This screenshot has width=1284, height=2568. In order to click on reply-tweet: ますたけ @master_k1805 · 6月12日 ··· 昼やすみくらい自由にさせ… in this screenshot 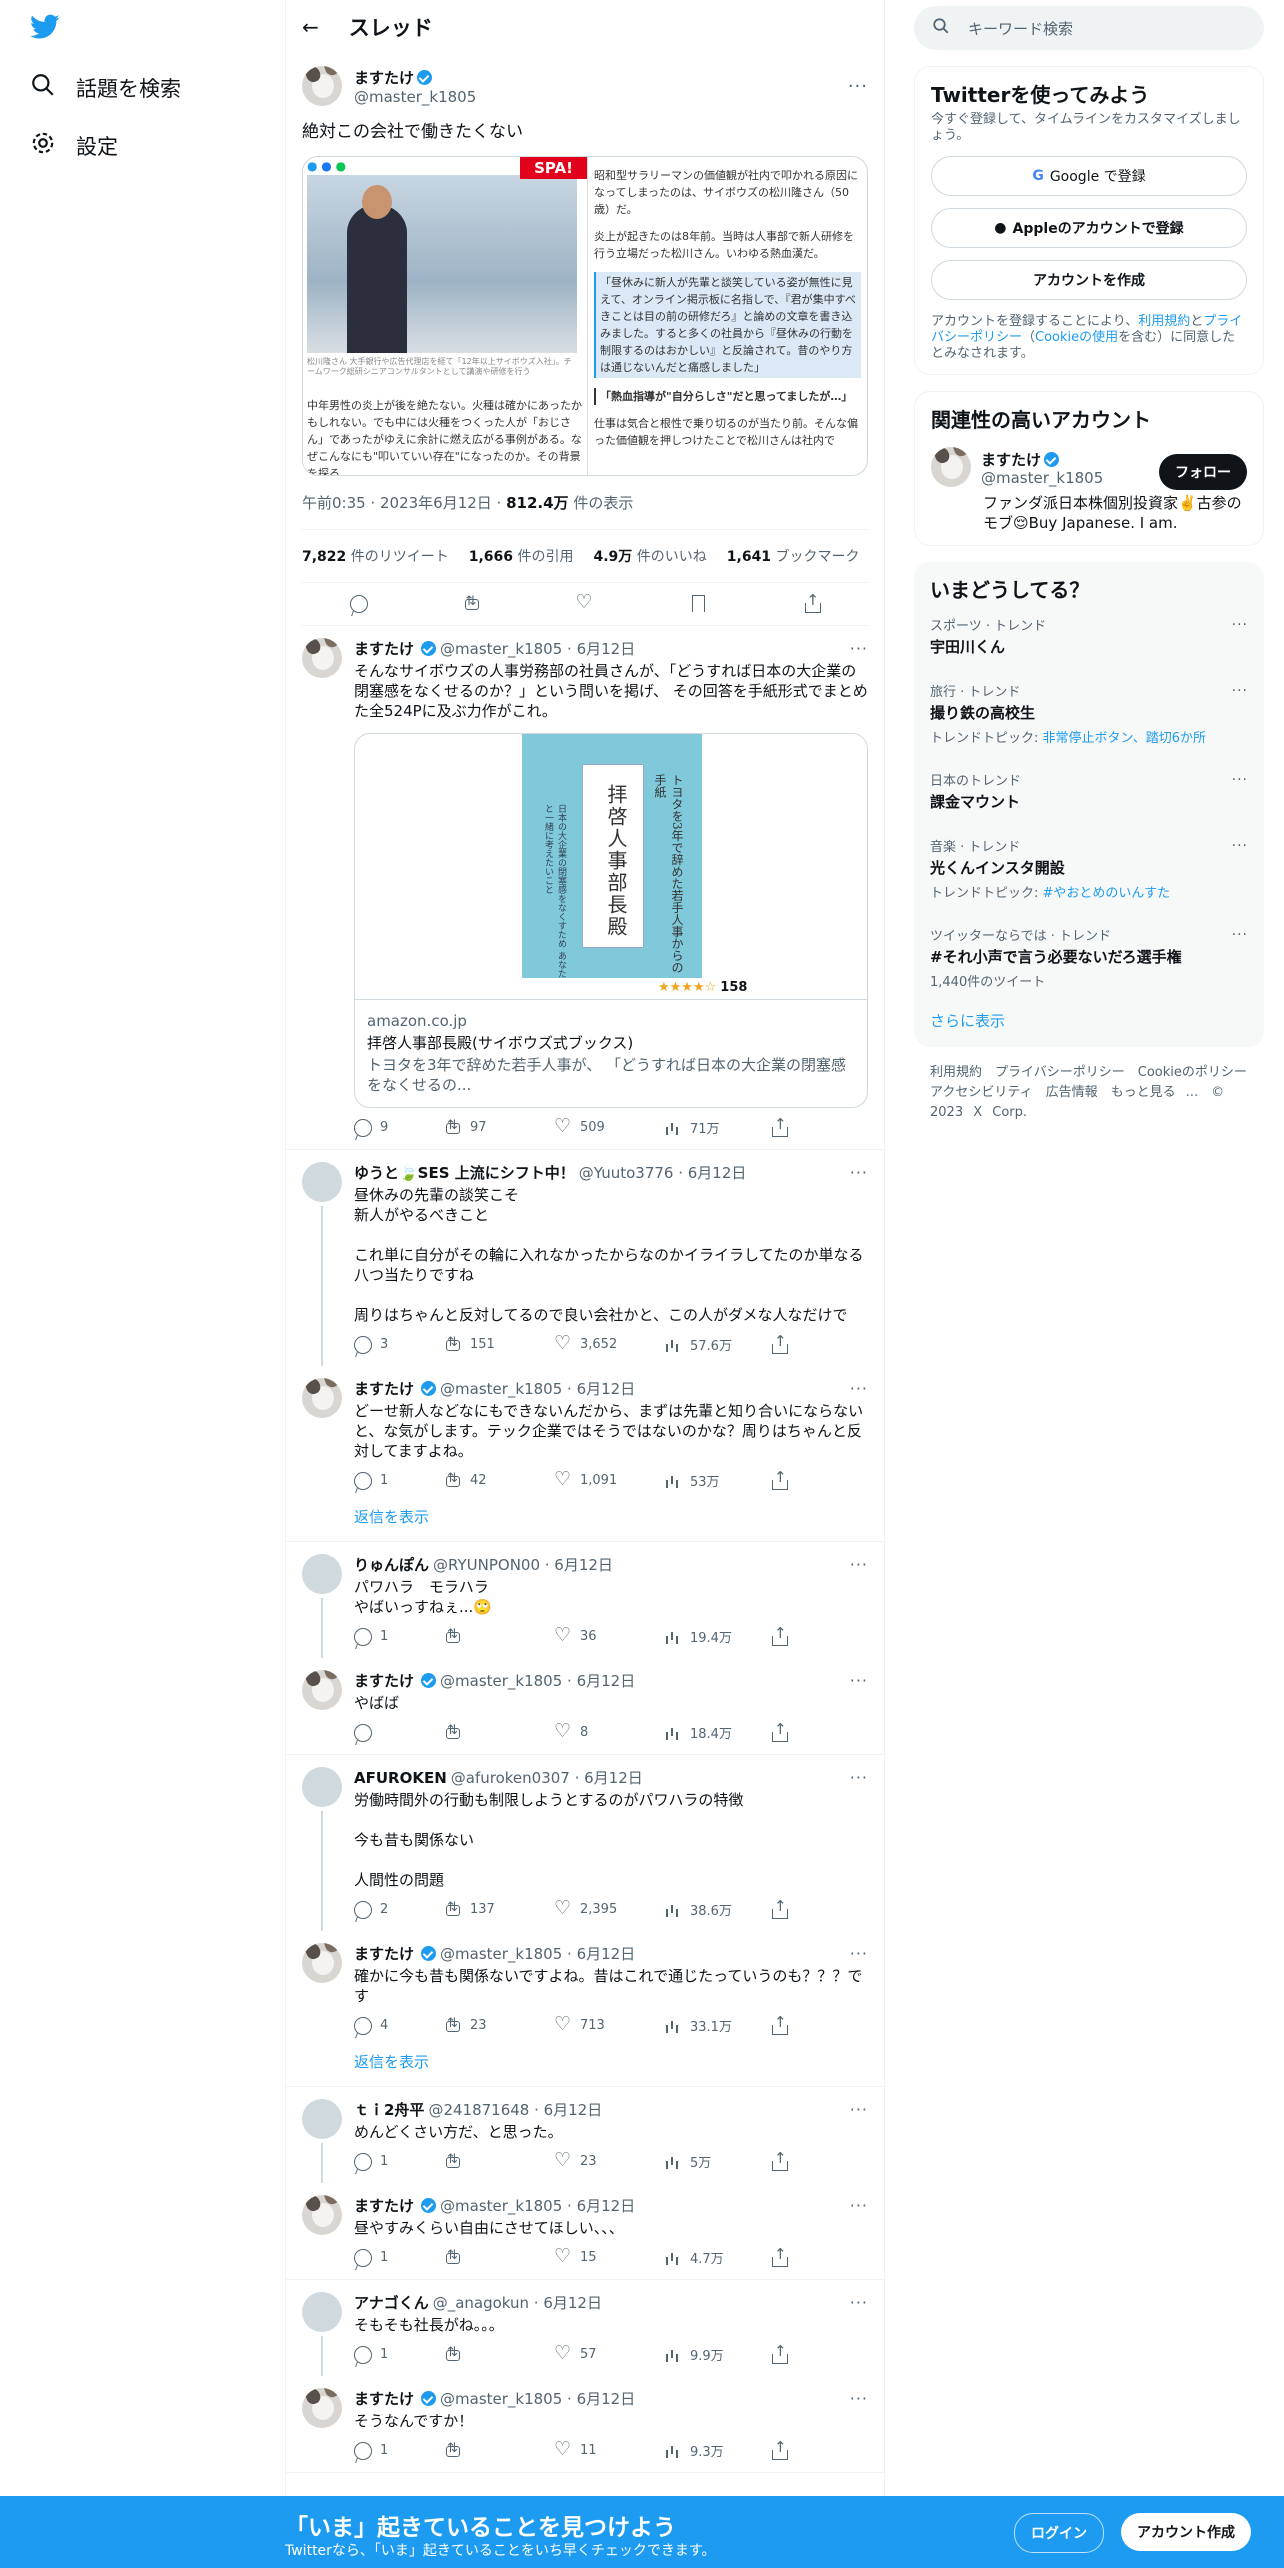, I will do `click(585, 2231)`.